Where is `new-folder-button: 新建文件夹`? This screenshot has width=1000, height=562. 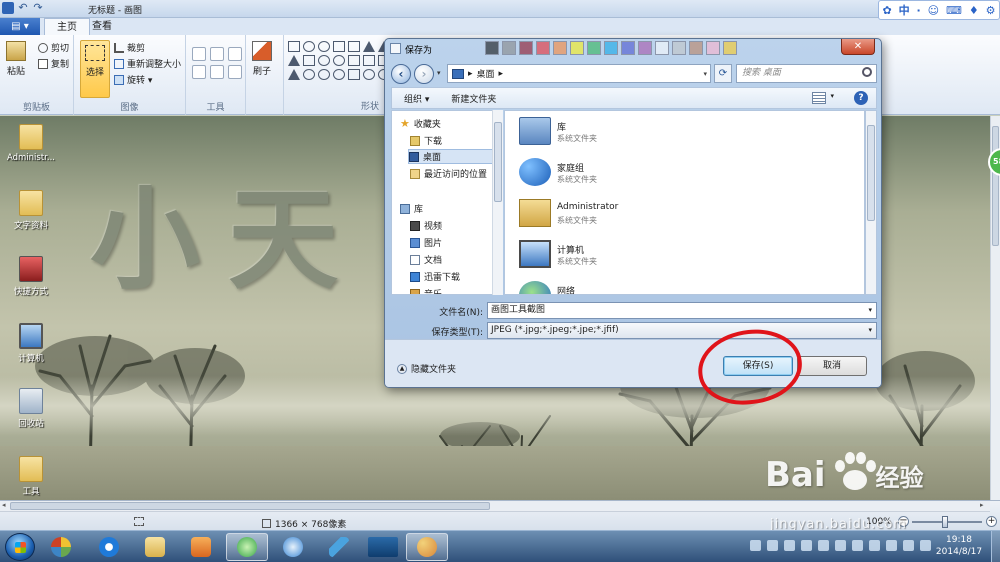 new-folder-button: 新建文件夹 is located at coordinates (473, 98).